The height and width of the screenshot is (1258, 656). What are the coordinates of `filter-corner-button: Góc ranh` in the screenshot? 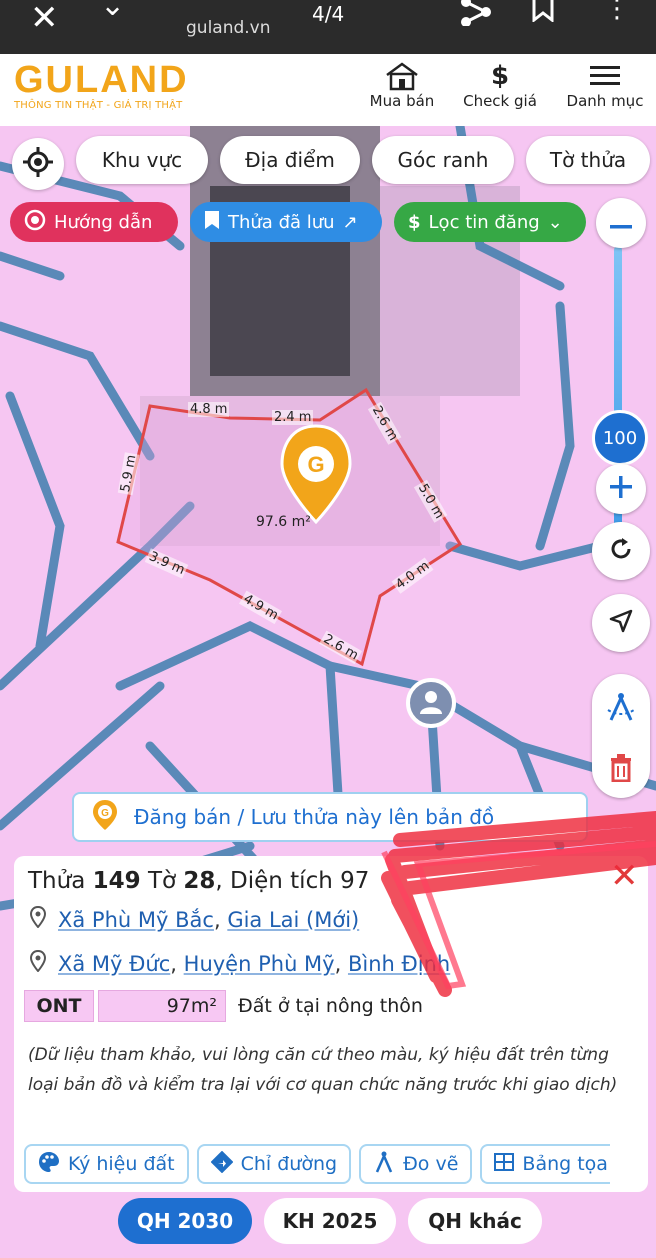 It's located at (443, 160).